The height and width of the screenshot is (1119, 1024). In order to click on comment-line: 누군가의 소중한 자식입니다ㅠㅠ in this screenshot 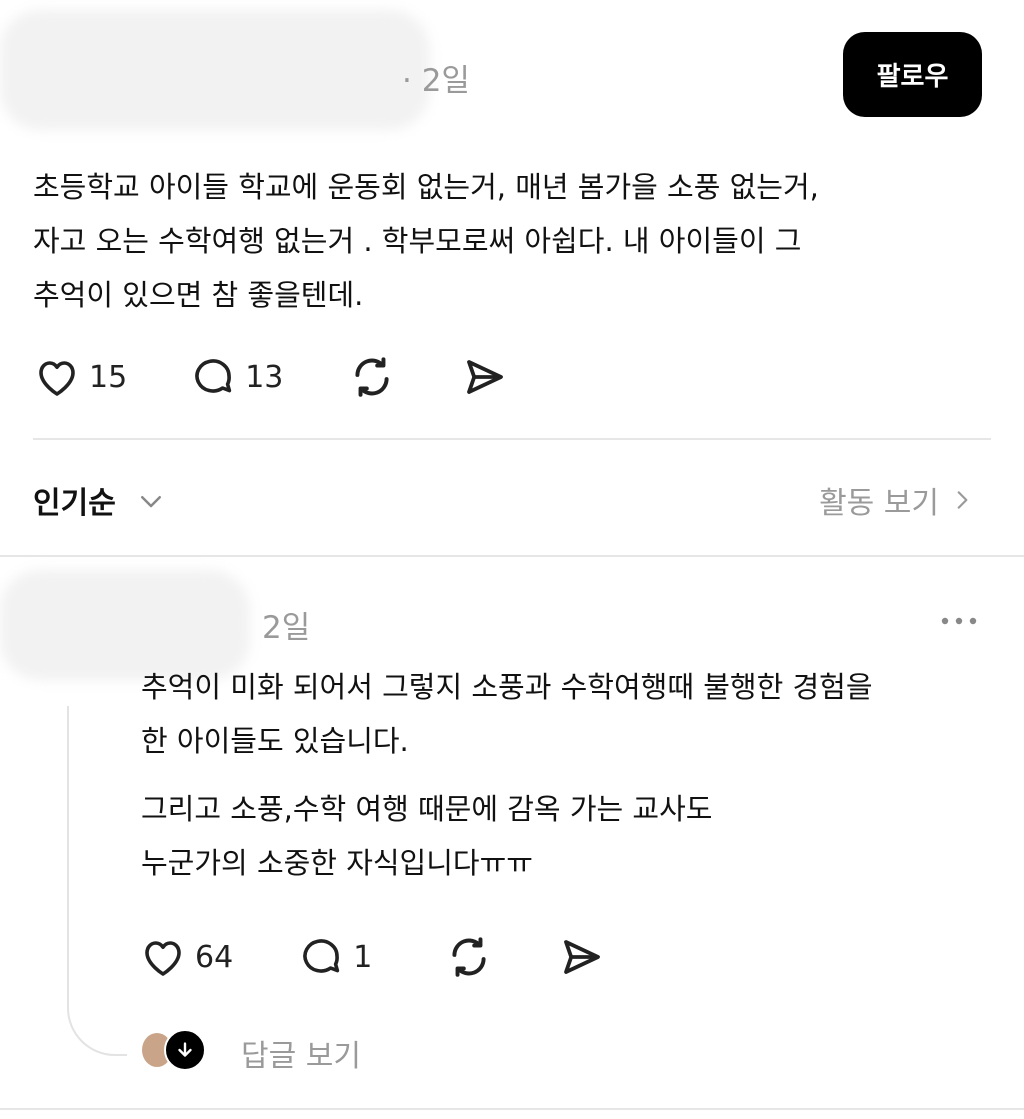, I will do `click(337, 863)`.